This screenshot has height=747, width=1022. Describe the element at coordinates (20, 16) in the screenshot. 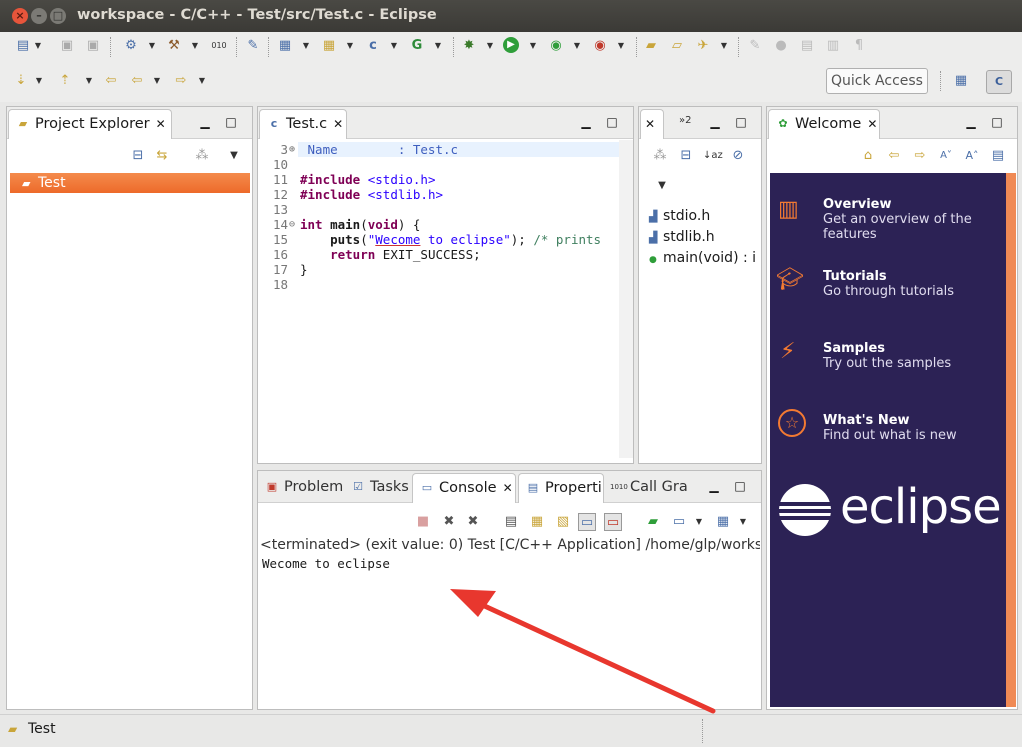

I see `close-window-button: ×` at that location.